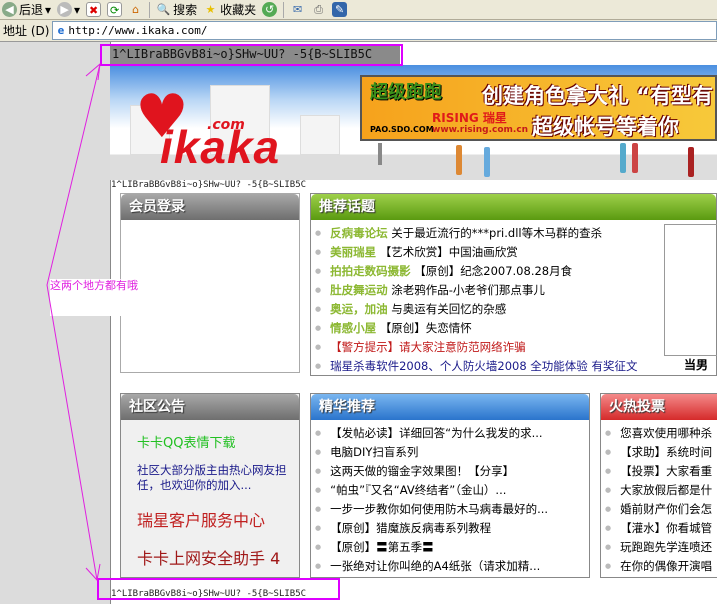 The image size is (717, 604). What do you see at coordinates (73, 322) in the screenshot?
I see `annotation-arrows` at bounding box center [73, 322].